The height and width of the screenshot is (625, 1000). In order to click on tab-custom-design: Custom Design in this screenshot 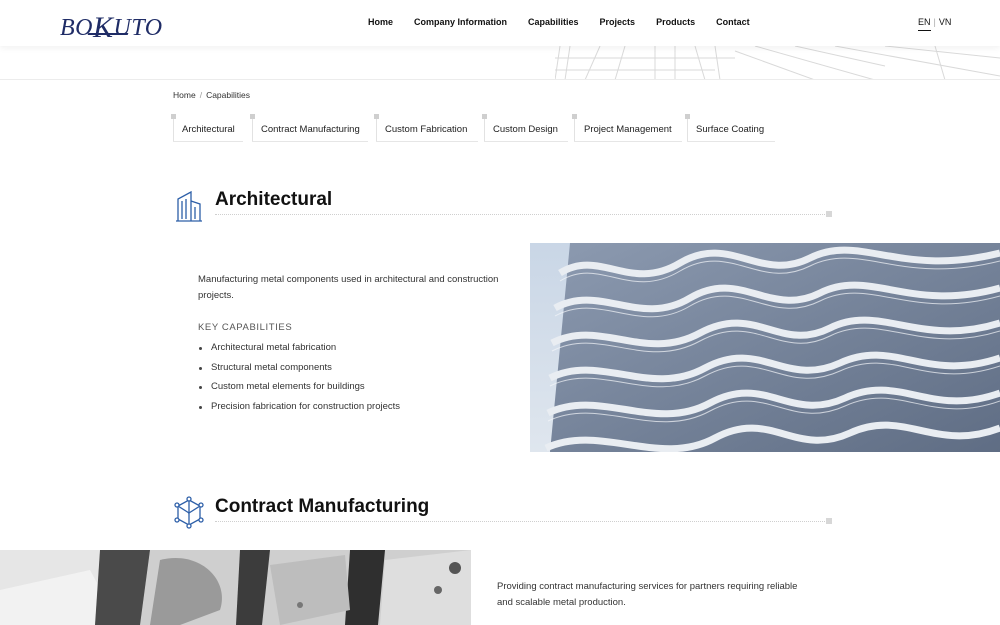, I will do `click(525, 128)`.